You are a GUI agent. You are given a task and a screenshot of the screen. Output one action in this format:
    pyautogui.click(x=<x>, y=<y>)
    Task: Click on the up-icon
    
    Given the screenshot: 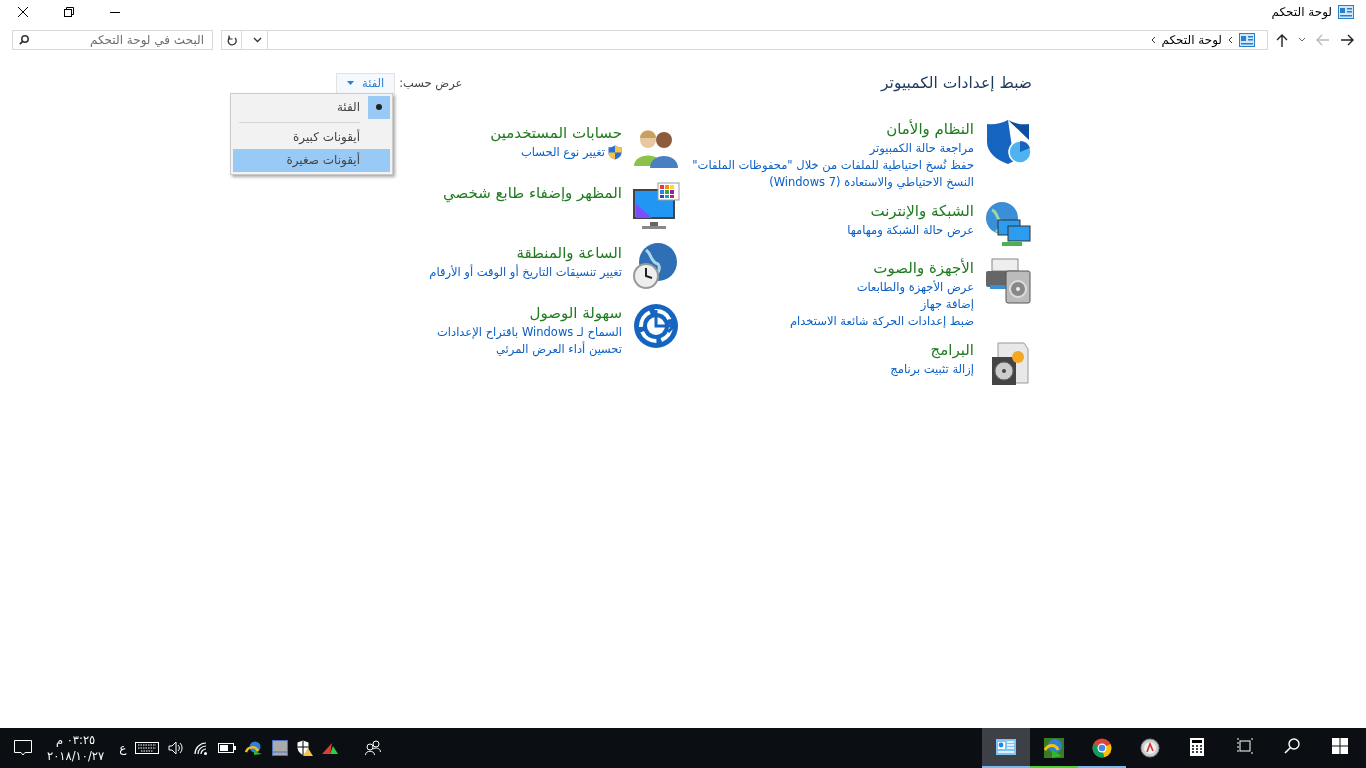 What is the action you would take?
    pyautogui.click(x=1282, y=40)
    